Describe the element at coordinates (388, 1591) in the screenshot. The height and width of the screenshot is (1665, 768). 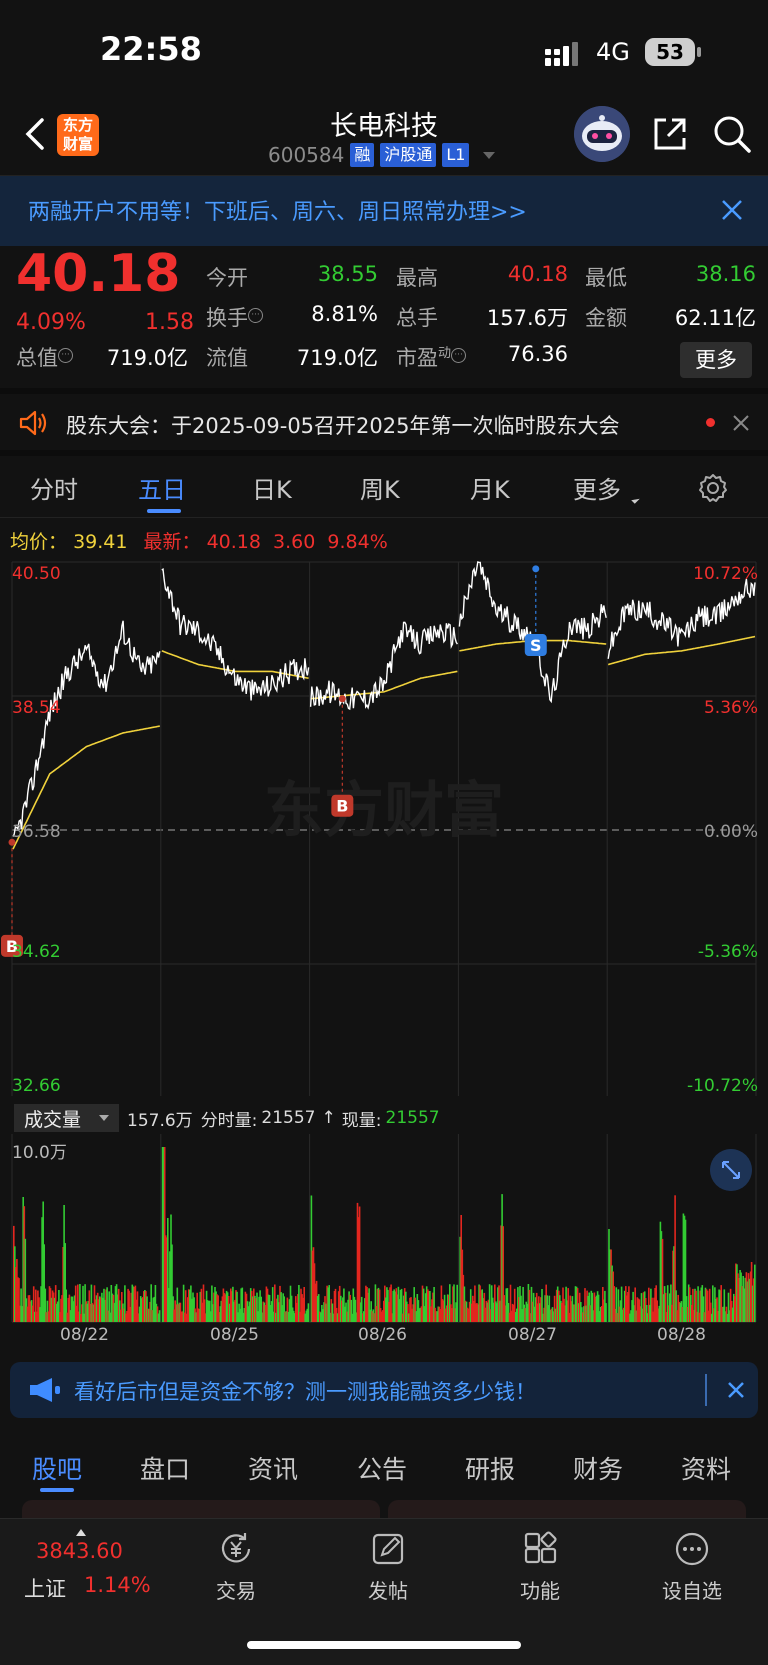
I see `nav-post-label: 发帖` at that location.